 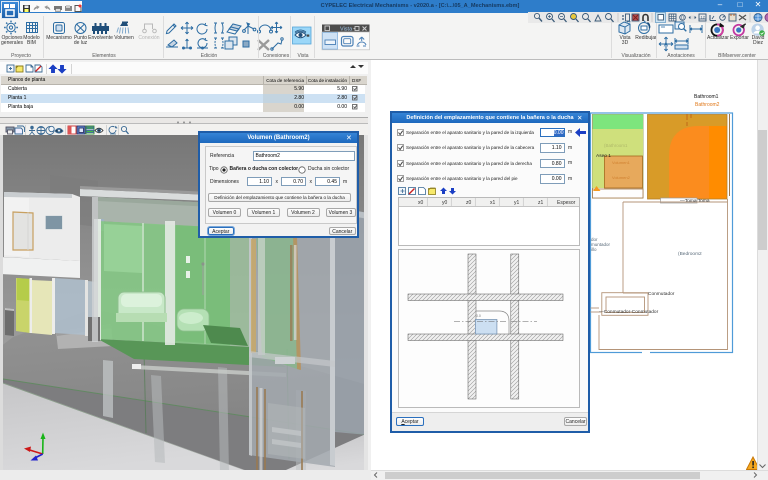 I want to click on svg-text: 0.0, so click(x=478, y=316).